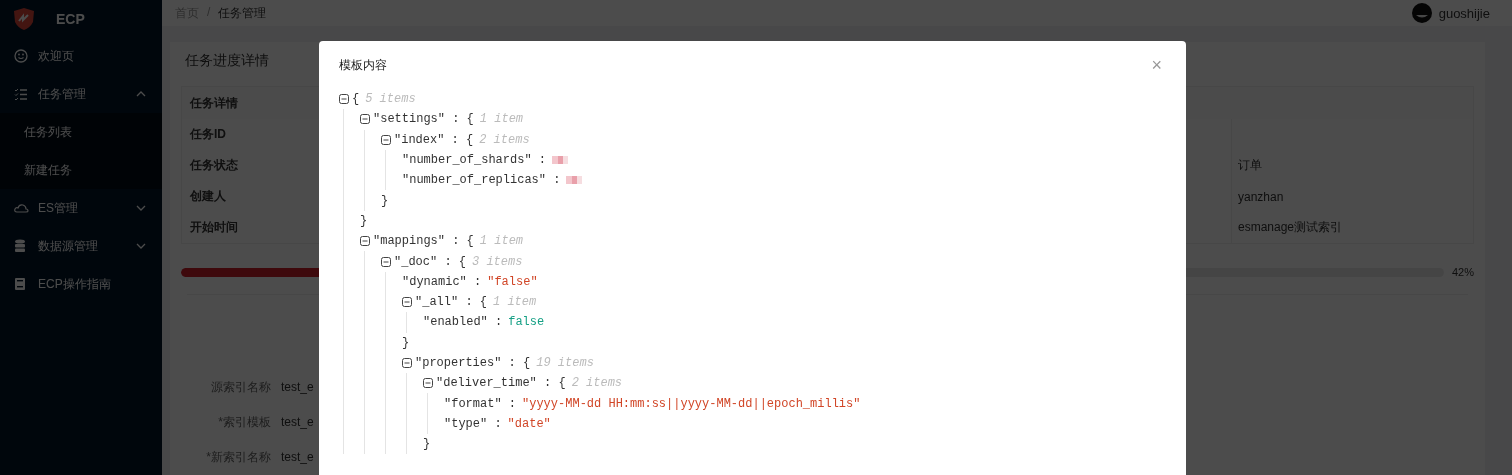 The width and height of the screenshot is (1512, 475). Describe the element at coordinates (1462, 272) in the screenshot. I see `progress-reading: 42%` at that location.